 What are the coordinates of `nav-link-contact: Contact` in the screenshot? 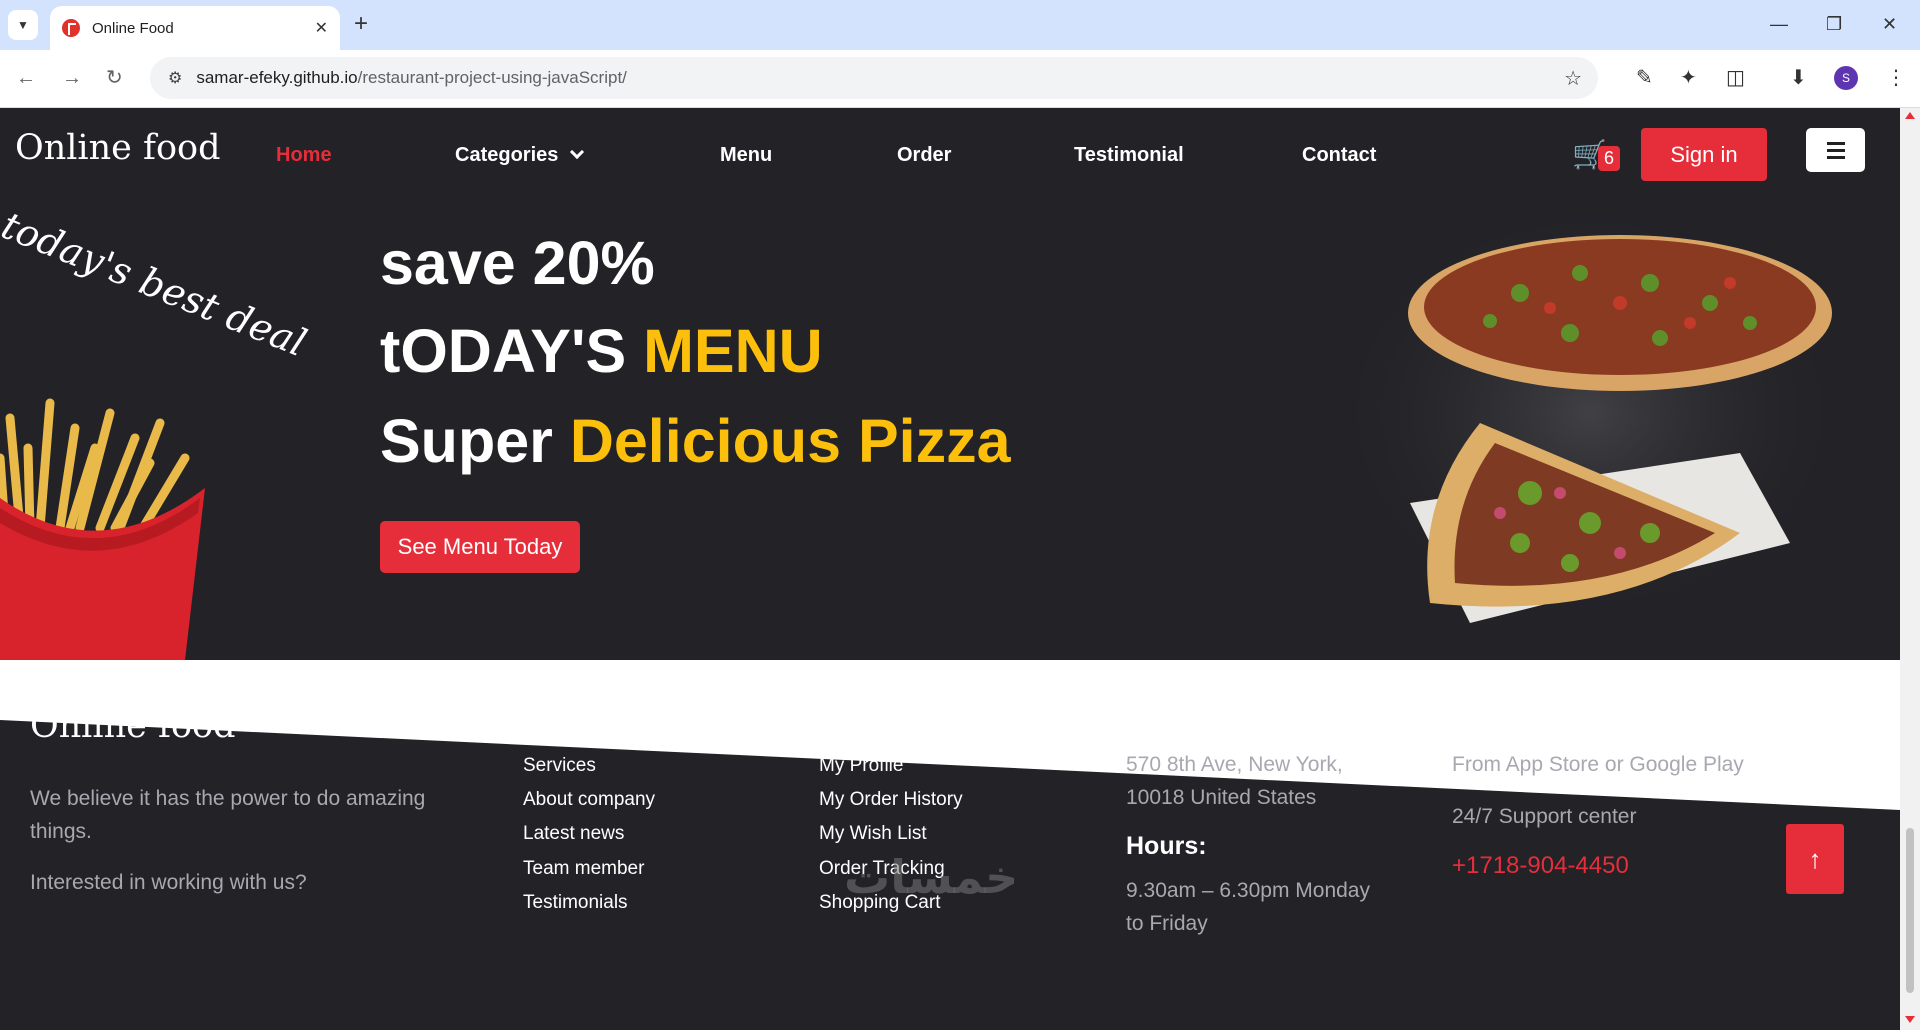 It's located at (1339, 155).